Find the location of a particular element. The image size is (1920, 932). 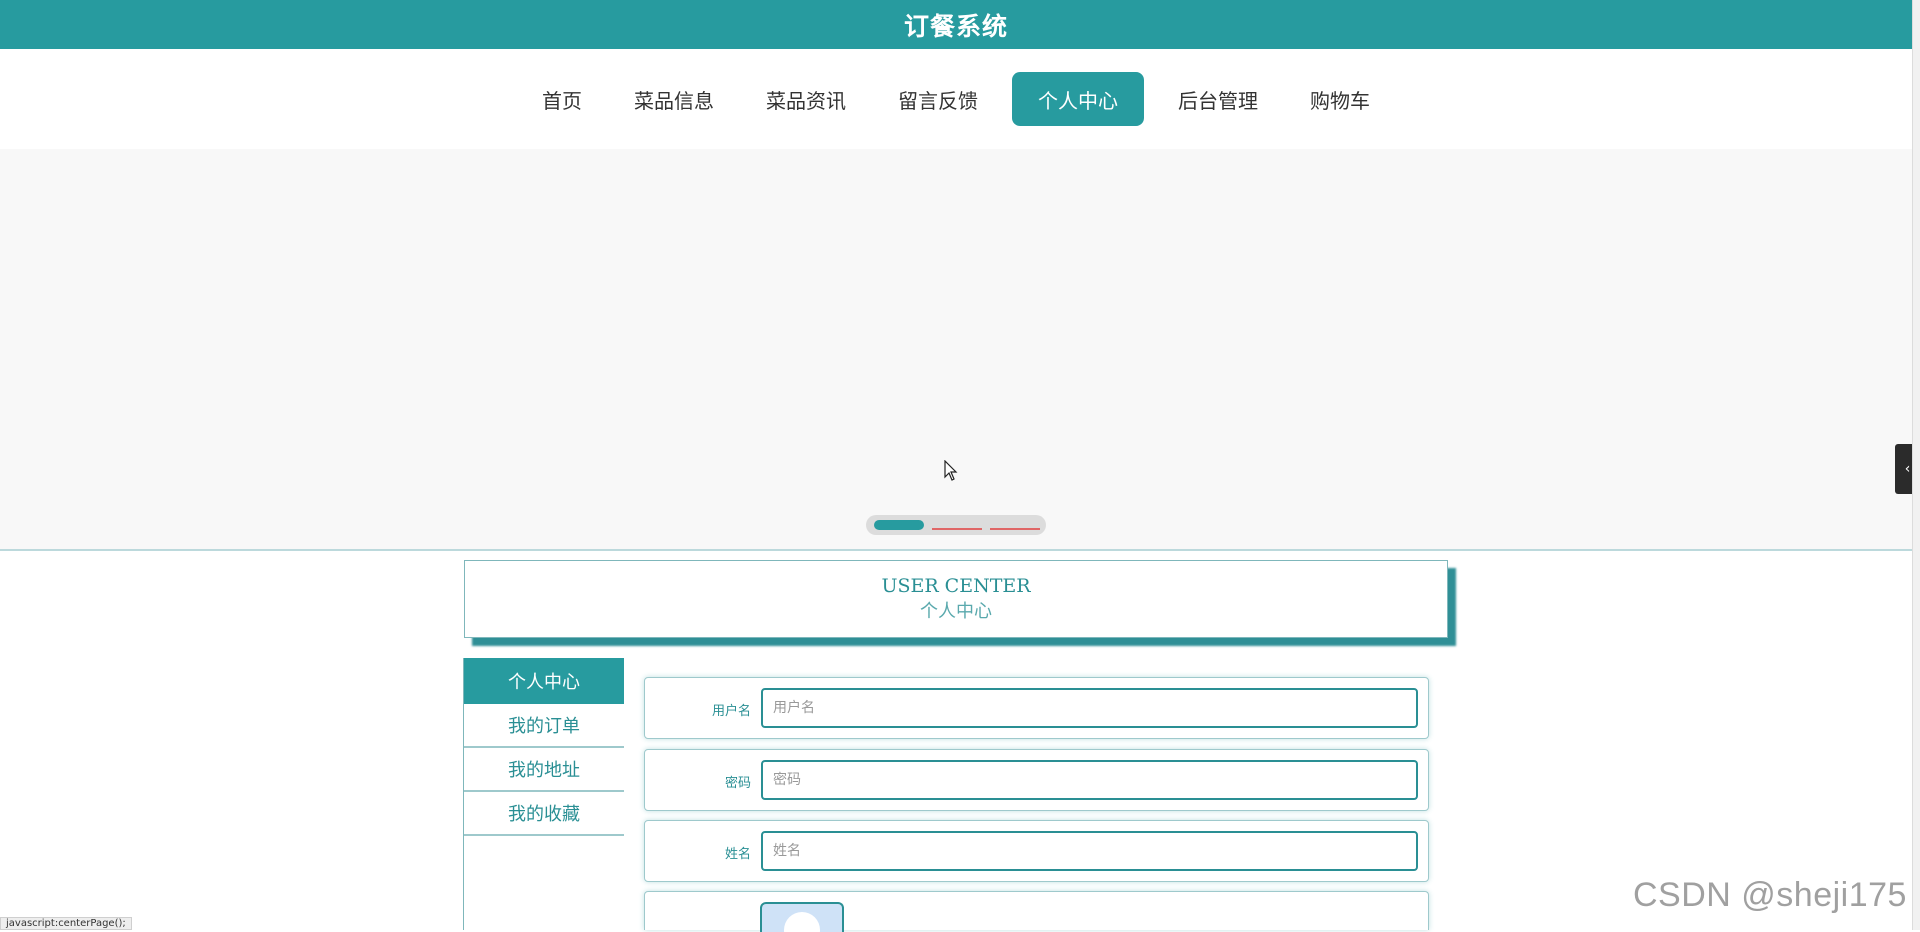

browser-status-bar: javascript:centerPage(); is located at coordinates (66, 923).